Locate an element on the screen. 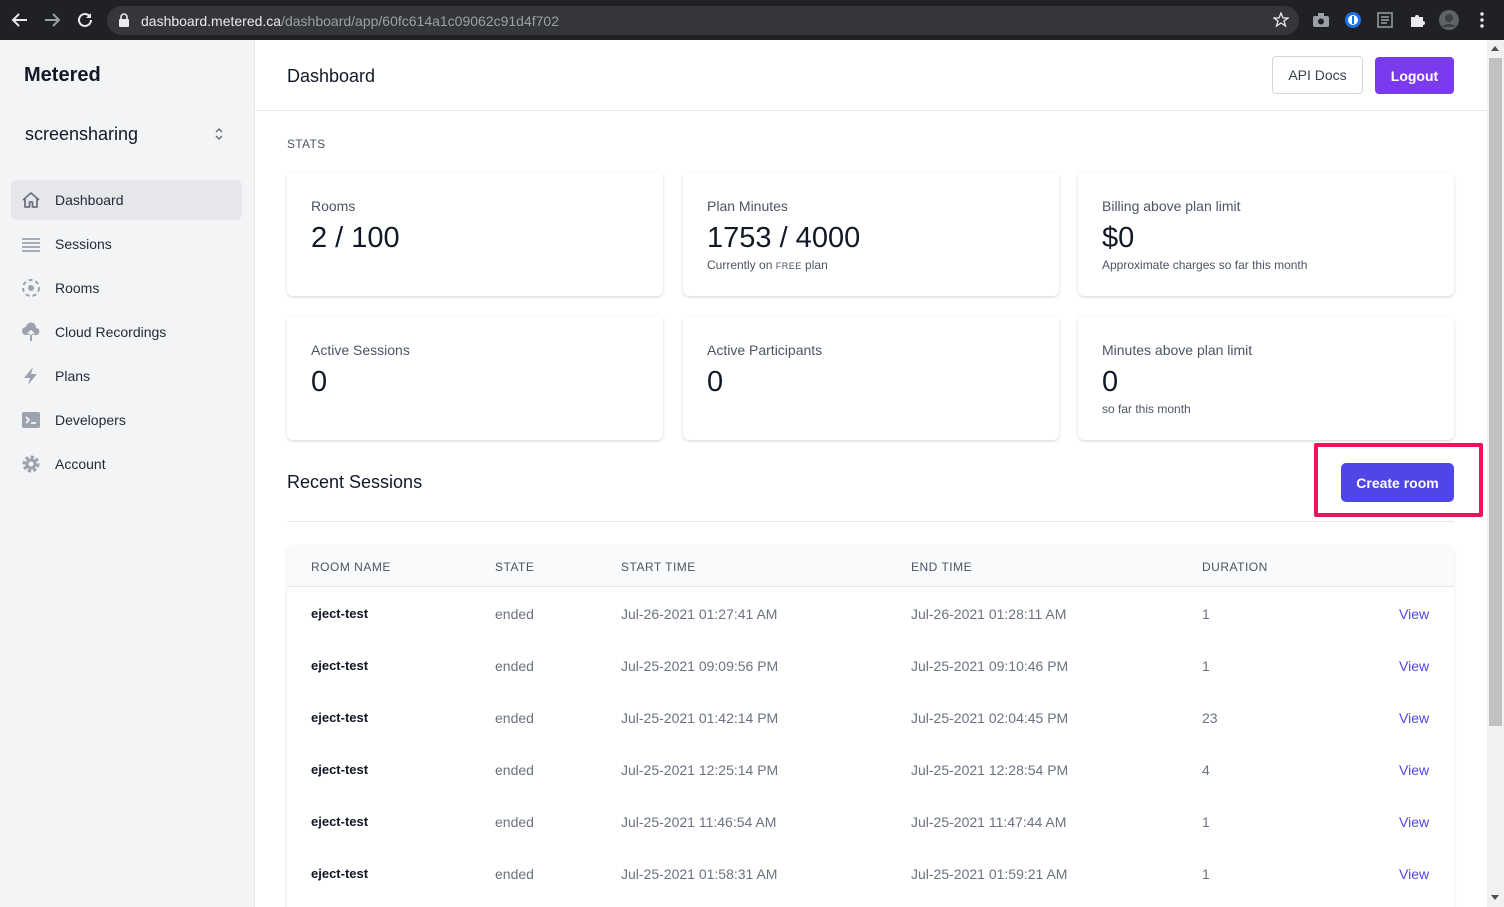 This screenshot has width=1504, height=907. stat-card-active-sessions: Active Sessions 0 is located at coordinates (475, 378).